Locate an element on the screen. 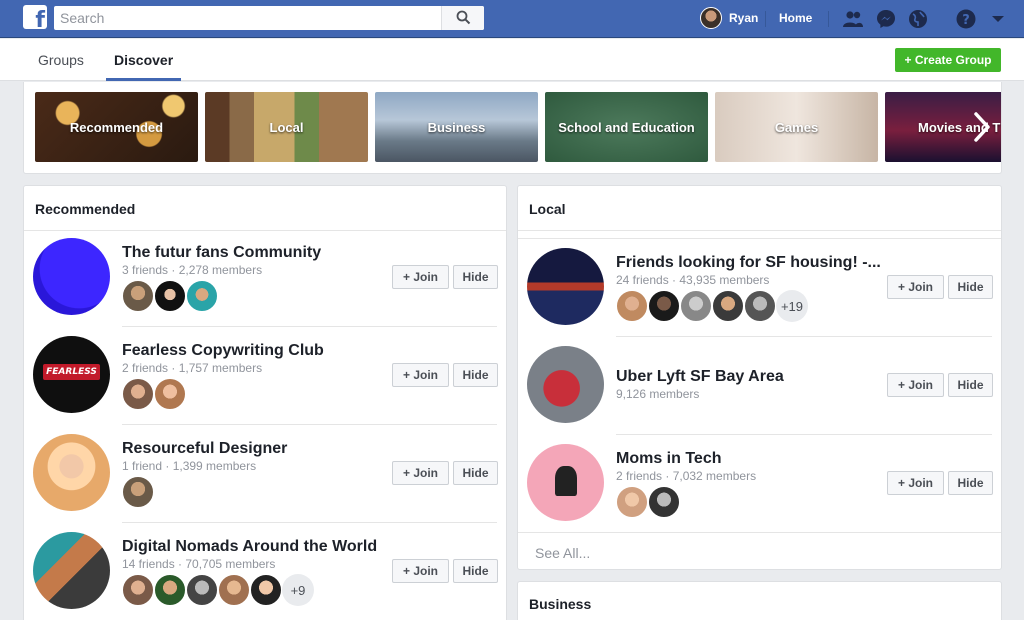 The width and height of the screenshot is (1024, 620). business-groups-card: Business is located at coordinates (759, 600).